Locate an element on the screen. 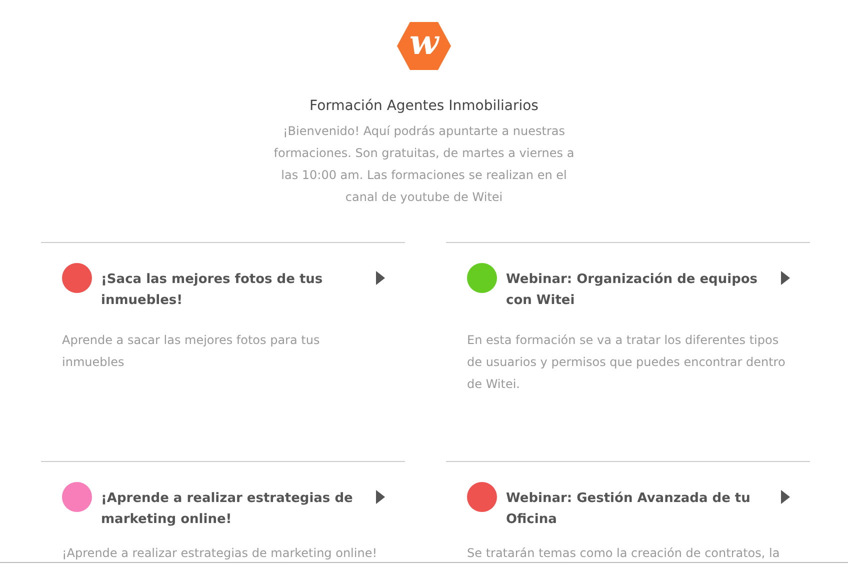  page-title: Formación Agentes Inmobiliarios is located at coordinates (424, 106).